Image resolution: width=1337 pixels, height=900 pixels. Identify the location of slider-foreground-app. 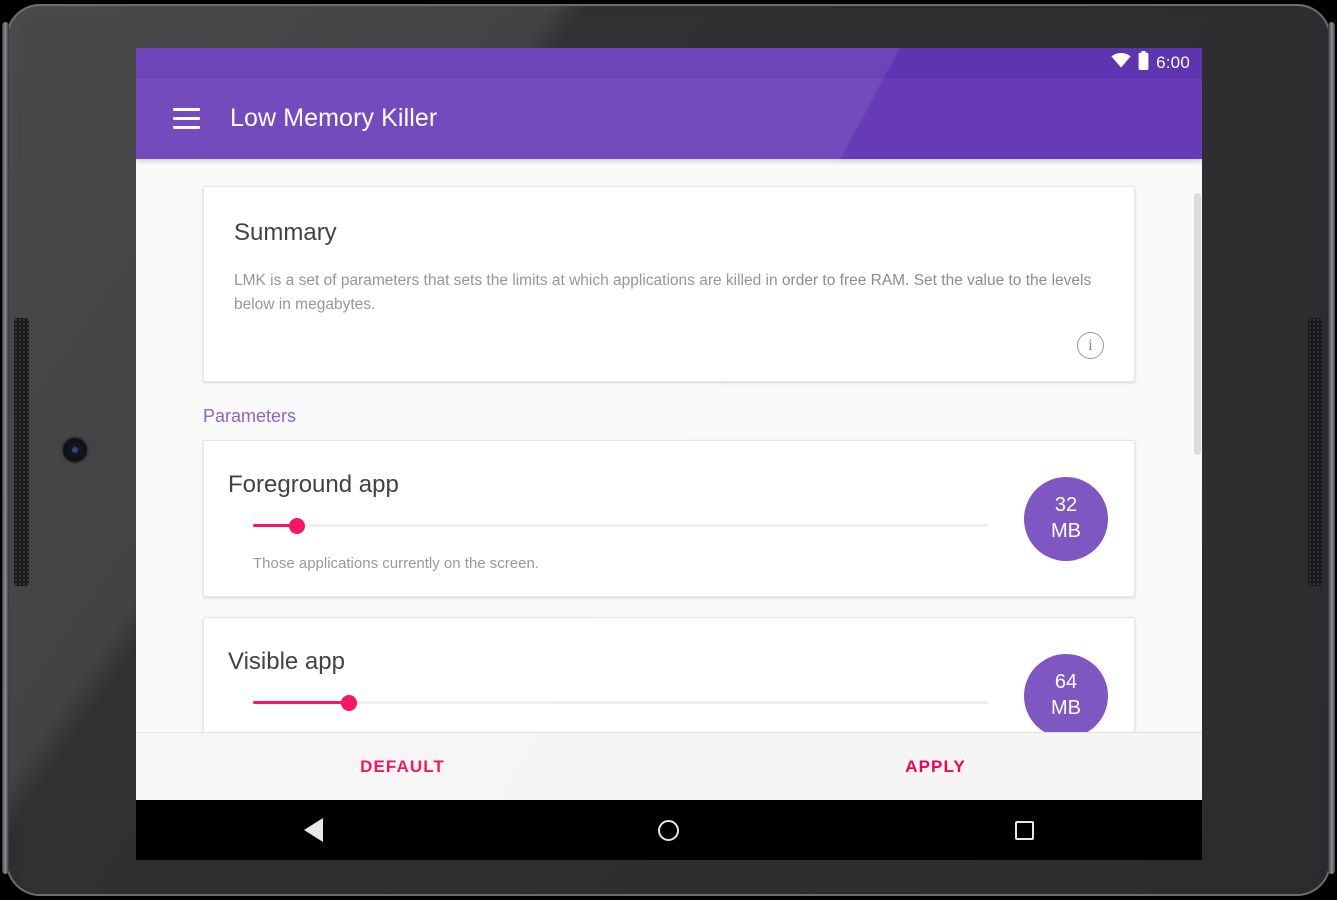
(620, 526).